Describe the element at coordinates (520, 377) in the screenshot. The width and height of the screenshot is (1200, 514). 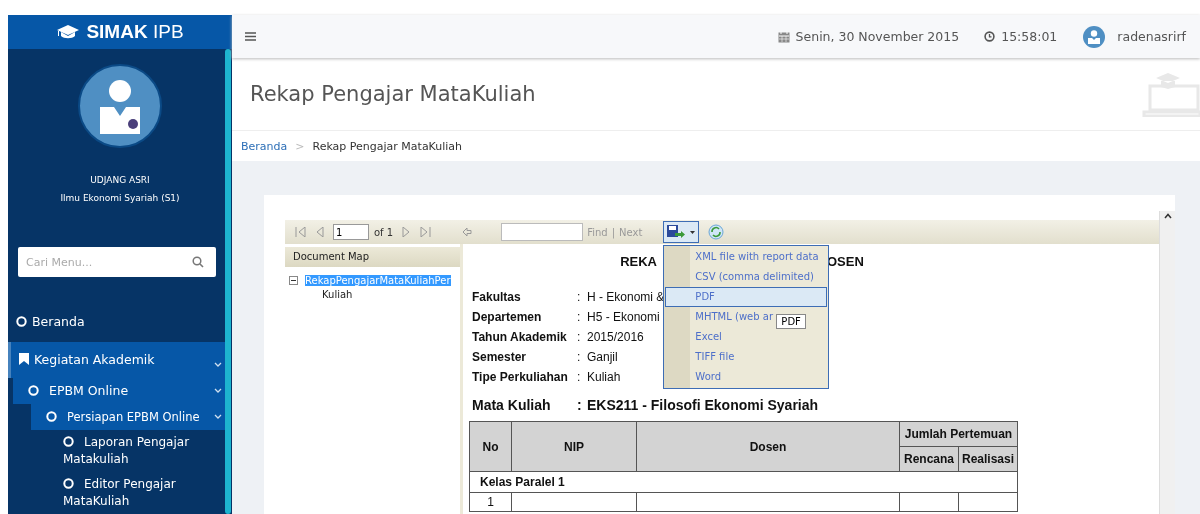
I see `field-label: Tipe Perkuliahan` at that location.